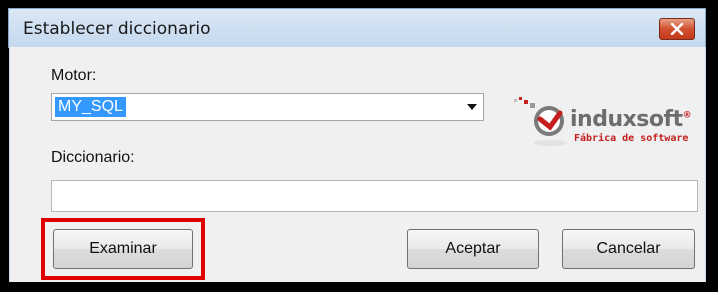 The image size is (718, 292). Describe the element at coordinates (631, 119) in the screenshot. I see `logo-wordmark: induxsoft®` at that location.